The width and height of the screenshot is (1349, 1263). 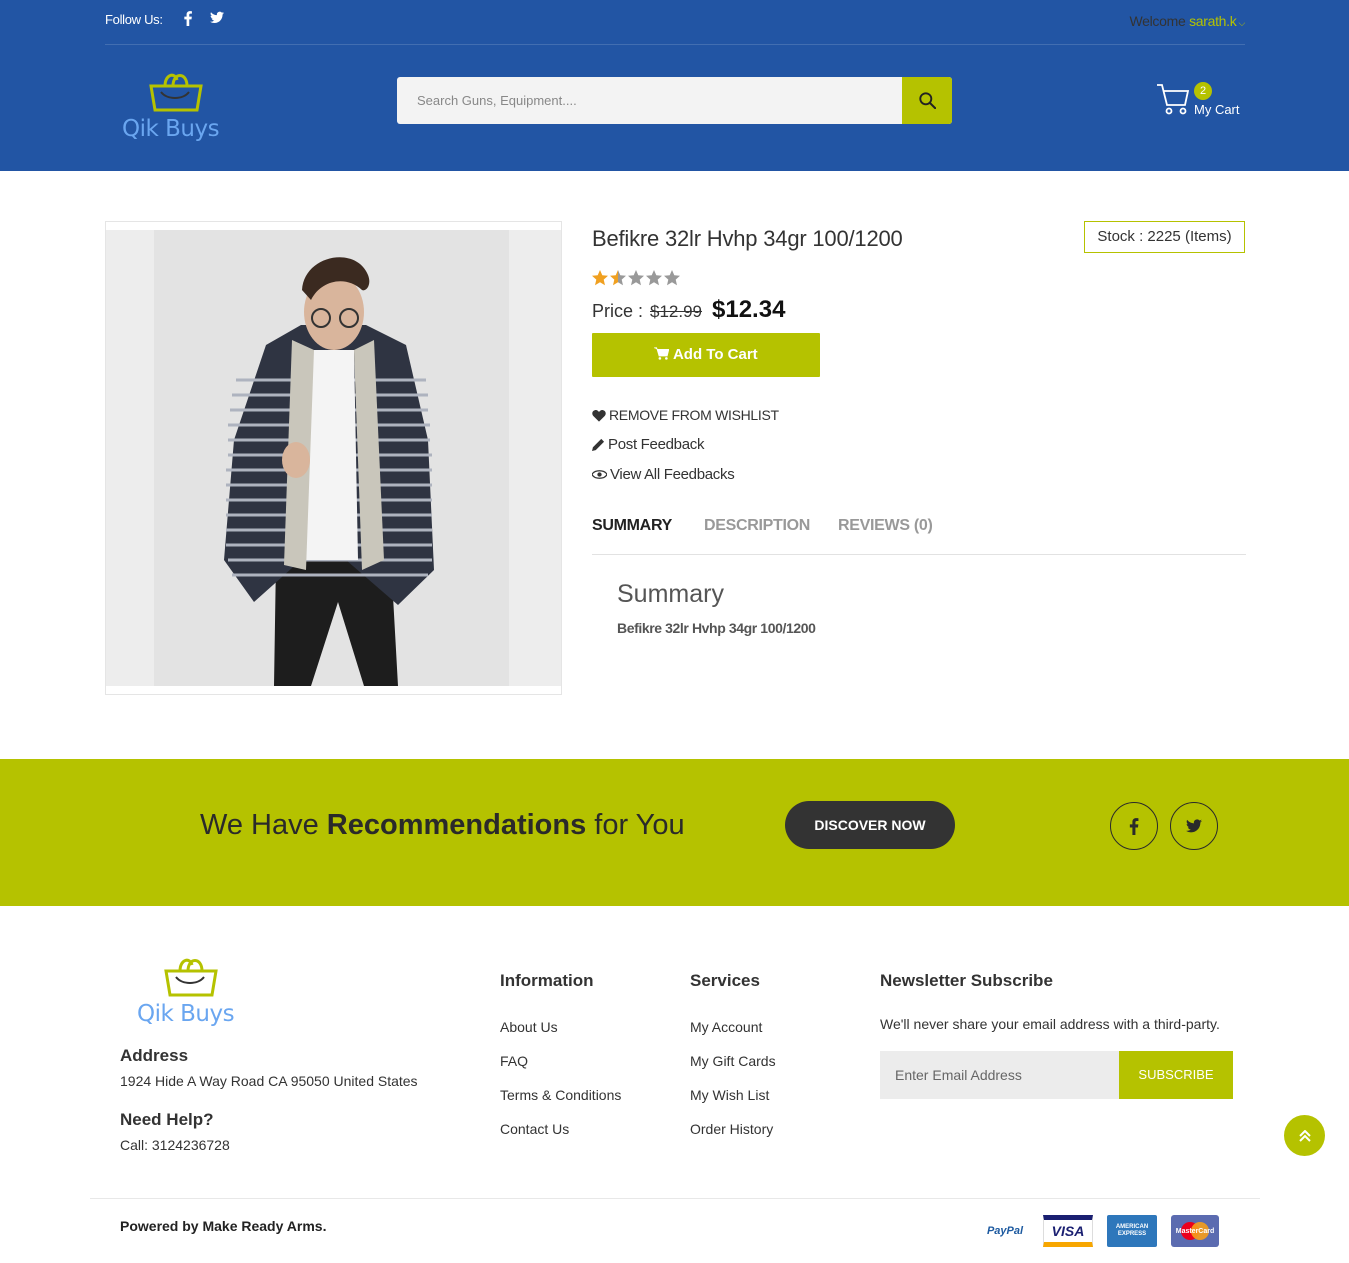 I want to click on add-to-cart-button: Add To Cart, so click(x=706, y=355).